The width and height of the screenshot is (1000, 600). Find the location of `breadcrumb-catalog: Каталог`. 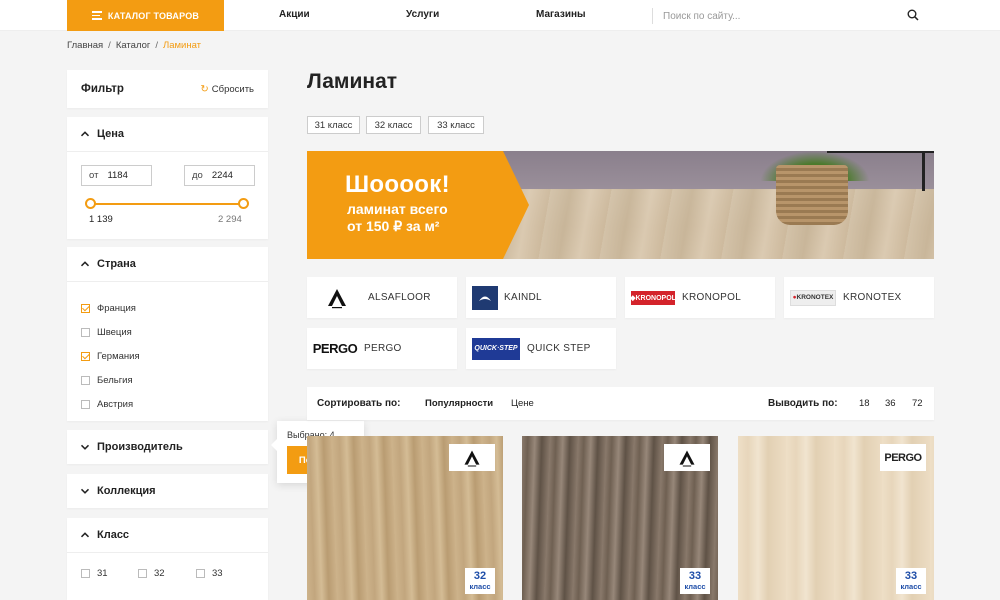

breadcrumb-catalog: Каталог is located at coordinates (133, 45).